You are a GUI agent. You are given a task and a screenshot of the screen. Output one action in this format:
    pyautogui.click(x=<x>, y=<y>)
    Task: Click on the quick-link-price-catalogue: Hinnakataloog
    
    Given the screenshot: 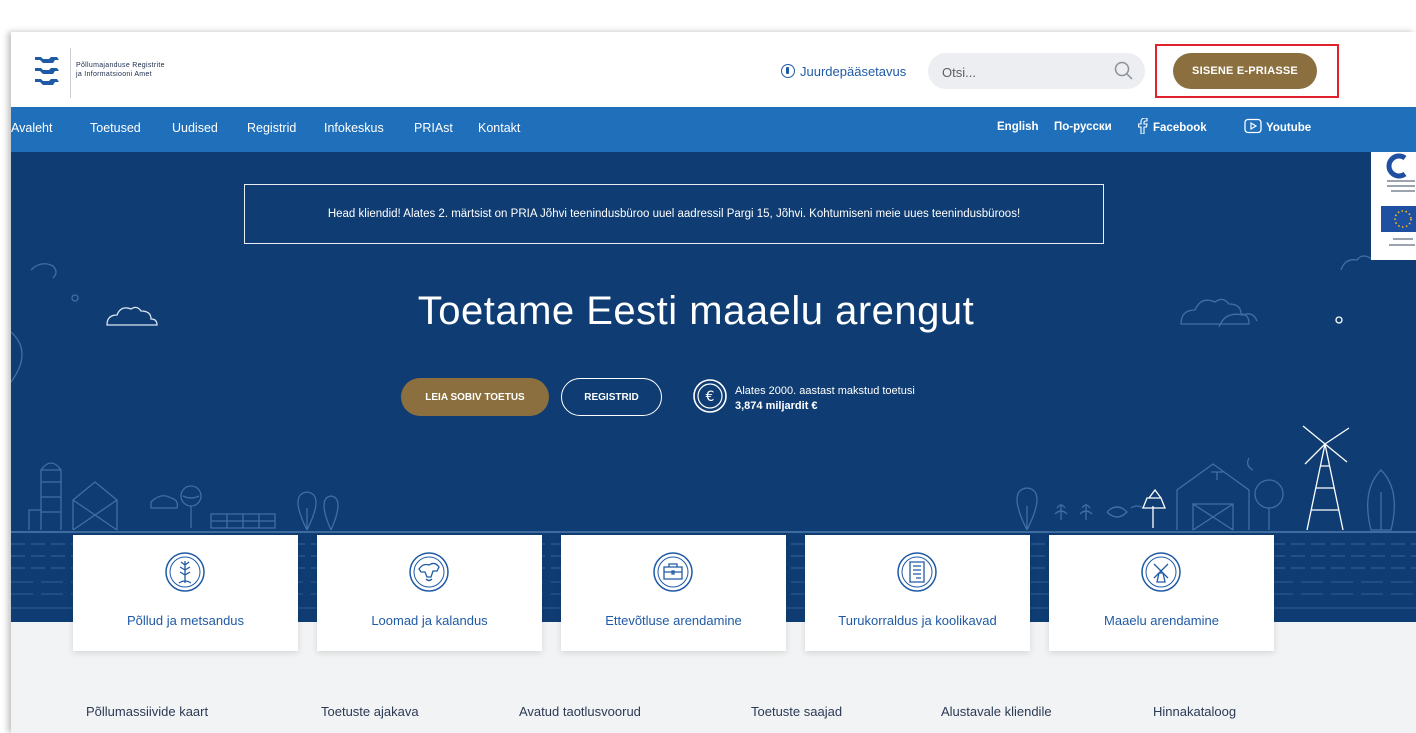 What is the action you would take?
    pyautogui.click(x=1194, y=711)
    